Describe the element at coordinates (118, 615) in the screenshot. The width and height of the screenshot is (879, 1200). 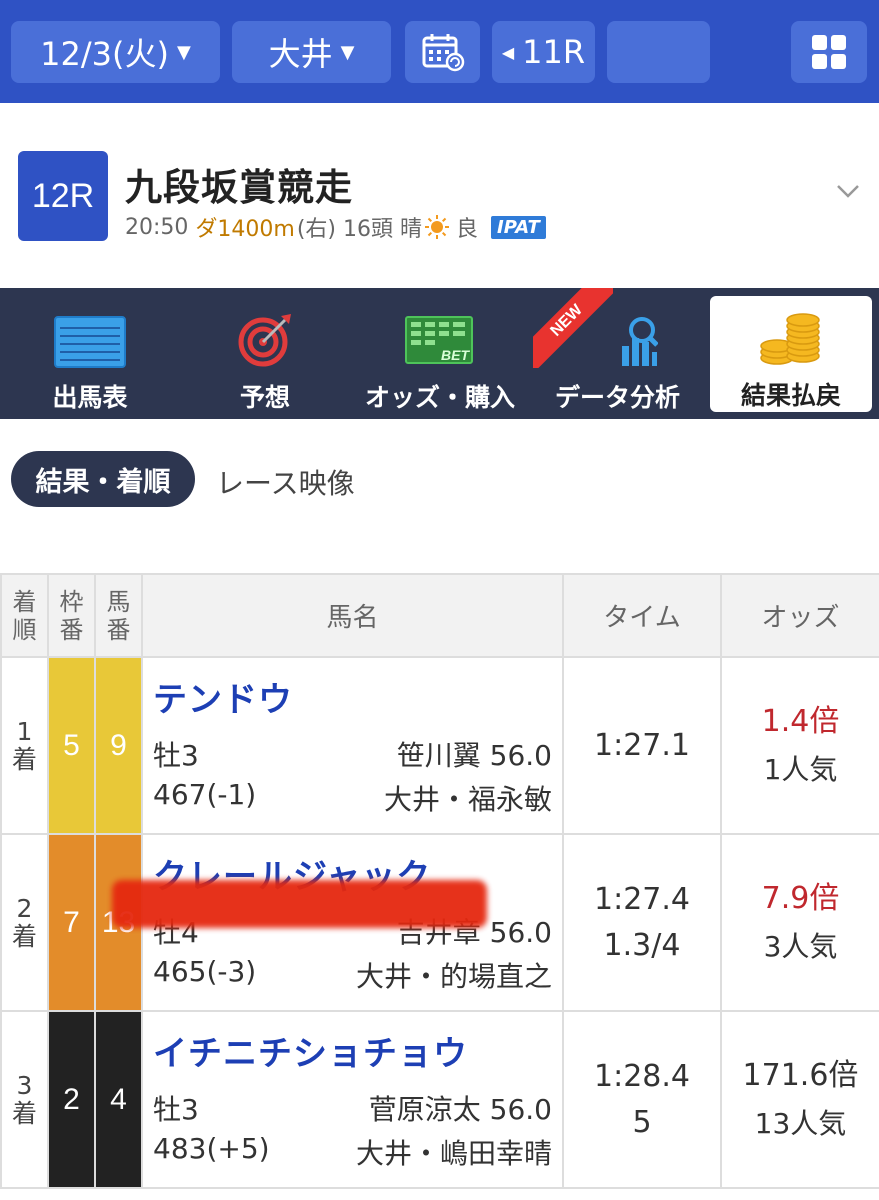
I see `header-umaban: 馬番` at that location.